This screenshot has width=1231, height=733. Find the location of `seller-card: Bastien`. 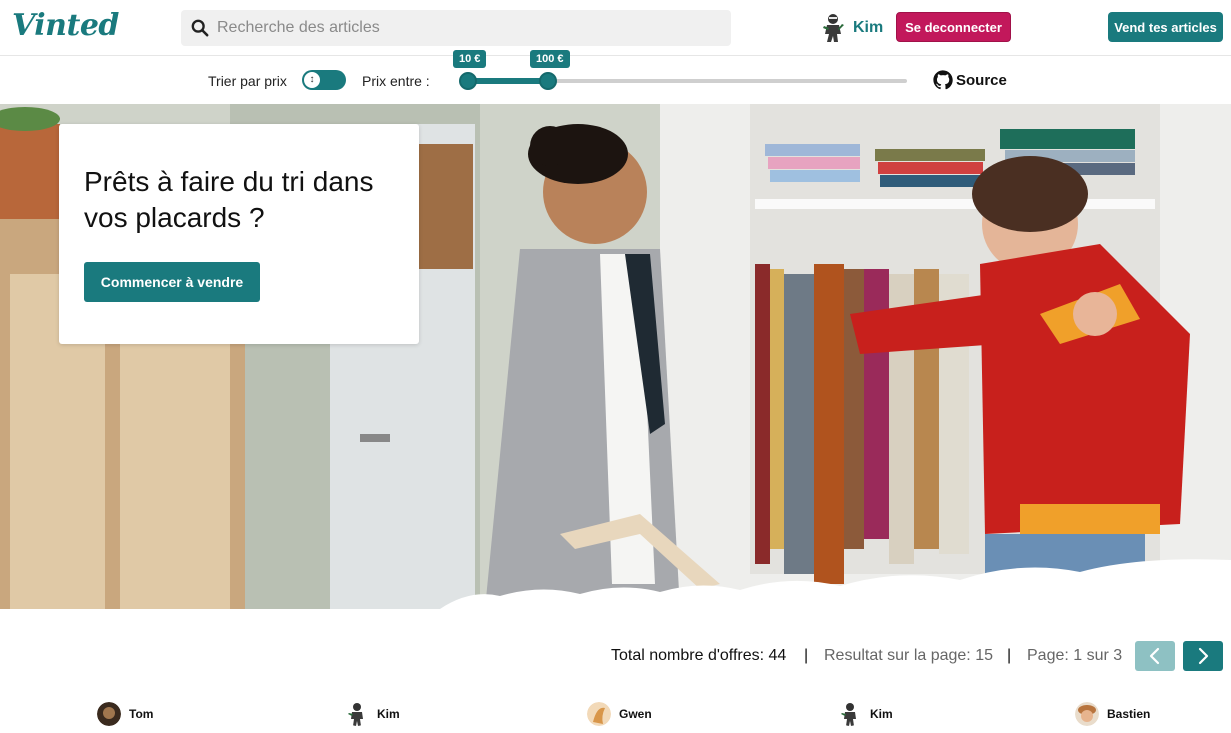

seller-card: Bastien is located at coordinates (1112, 714).